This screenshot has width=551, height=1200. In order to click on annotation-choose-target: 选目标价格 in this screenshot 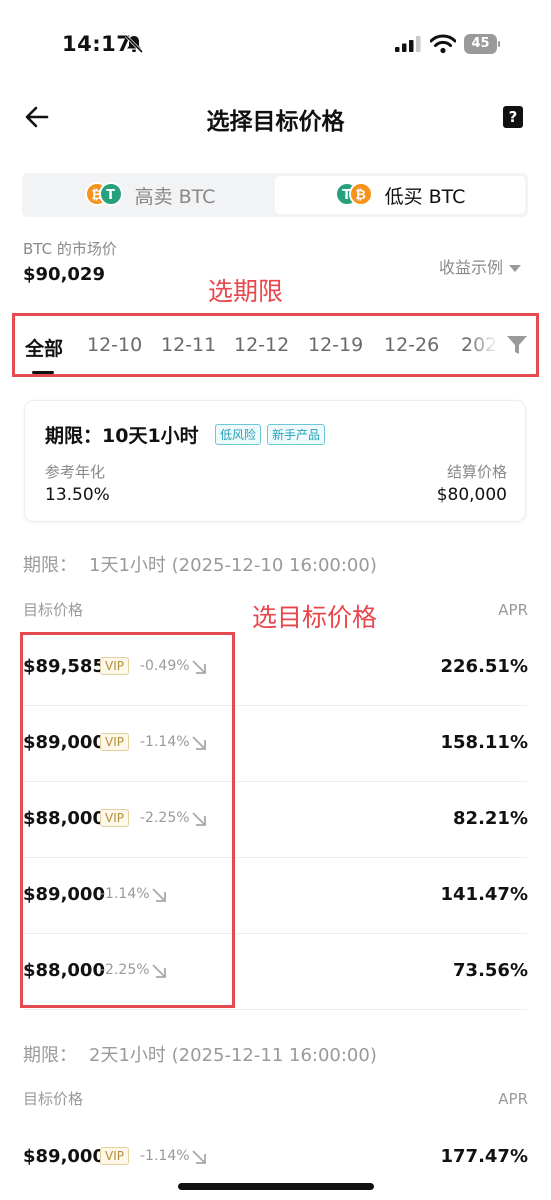, I will do `click(315, 617)`.